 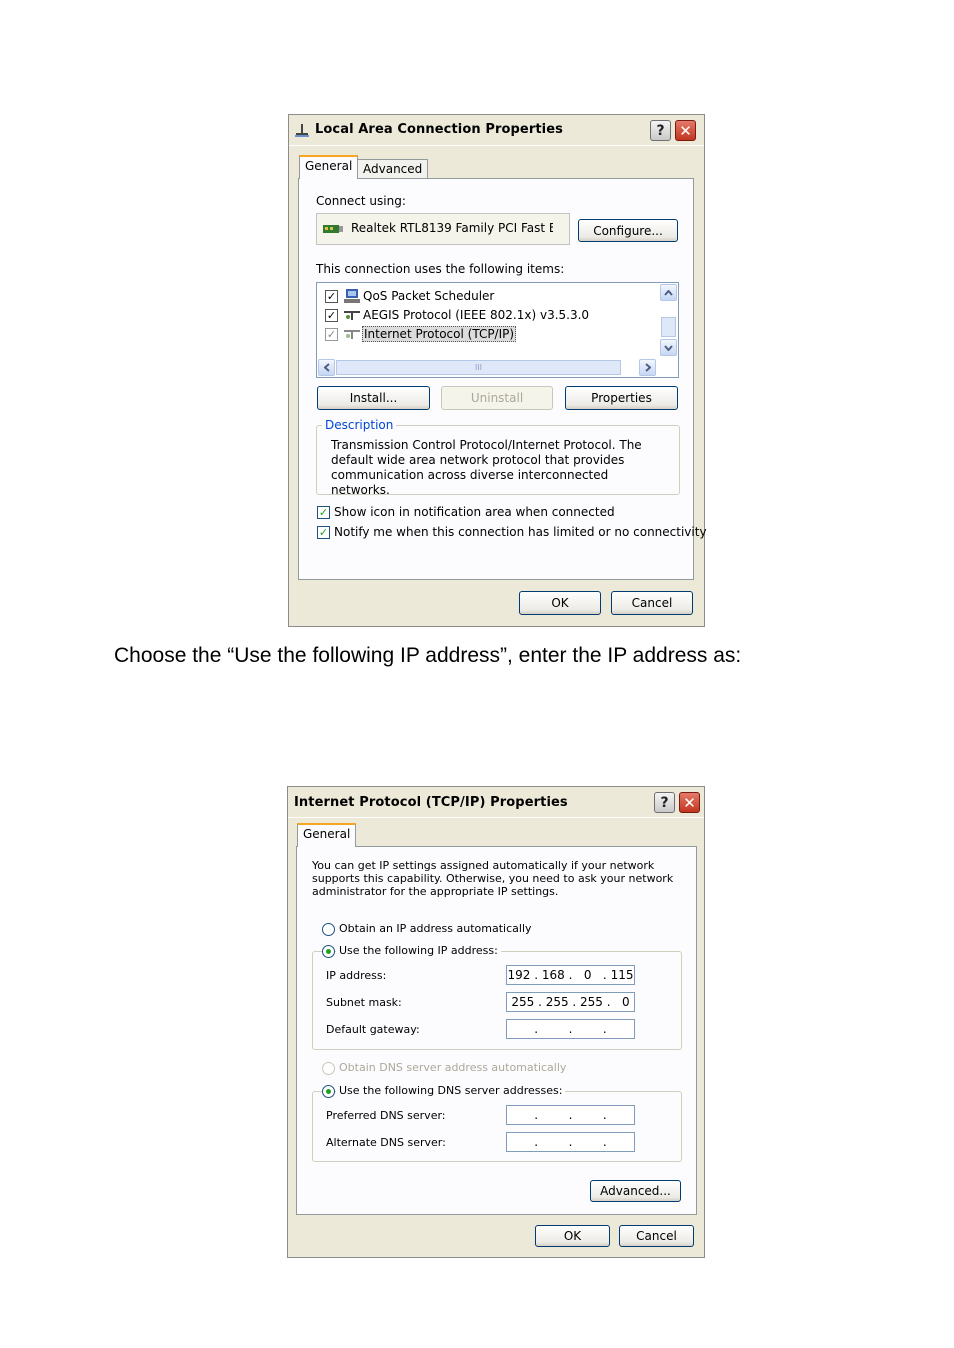 What do you see at coordinates (364, 1002) in the screenshot?
I see `subnet-mask-label: Subnet mask:` at bounding box center [364, 1002].